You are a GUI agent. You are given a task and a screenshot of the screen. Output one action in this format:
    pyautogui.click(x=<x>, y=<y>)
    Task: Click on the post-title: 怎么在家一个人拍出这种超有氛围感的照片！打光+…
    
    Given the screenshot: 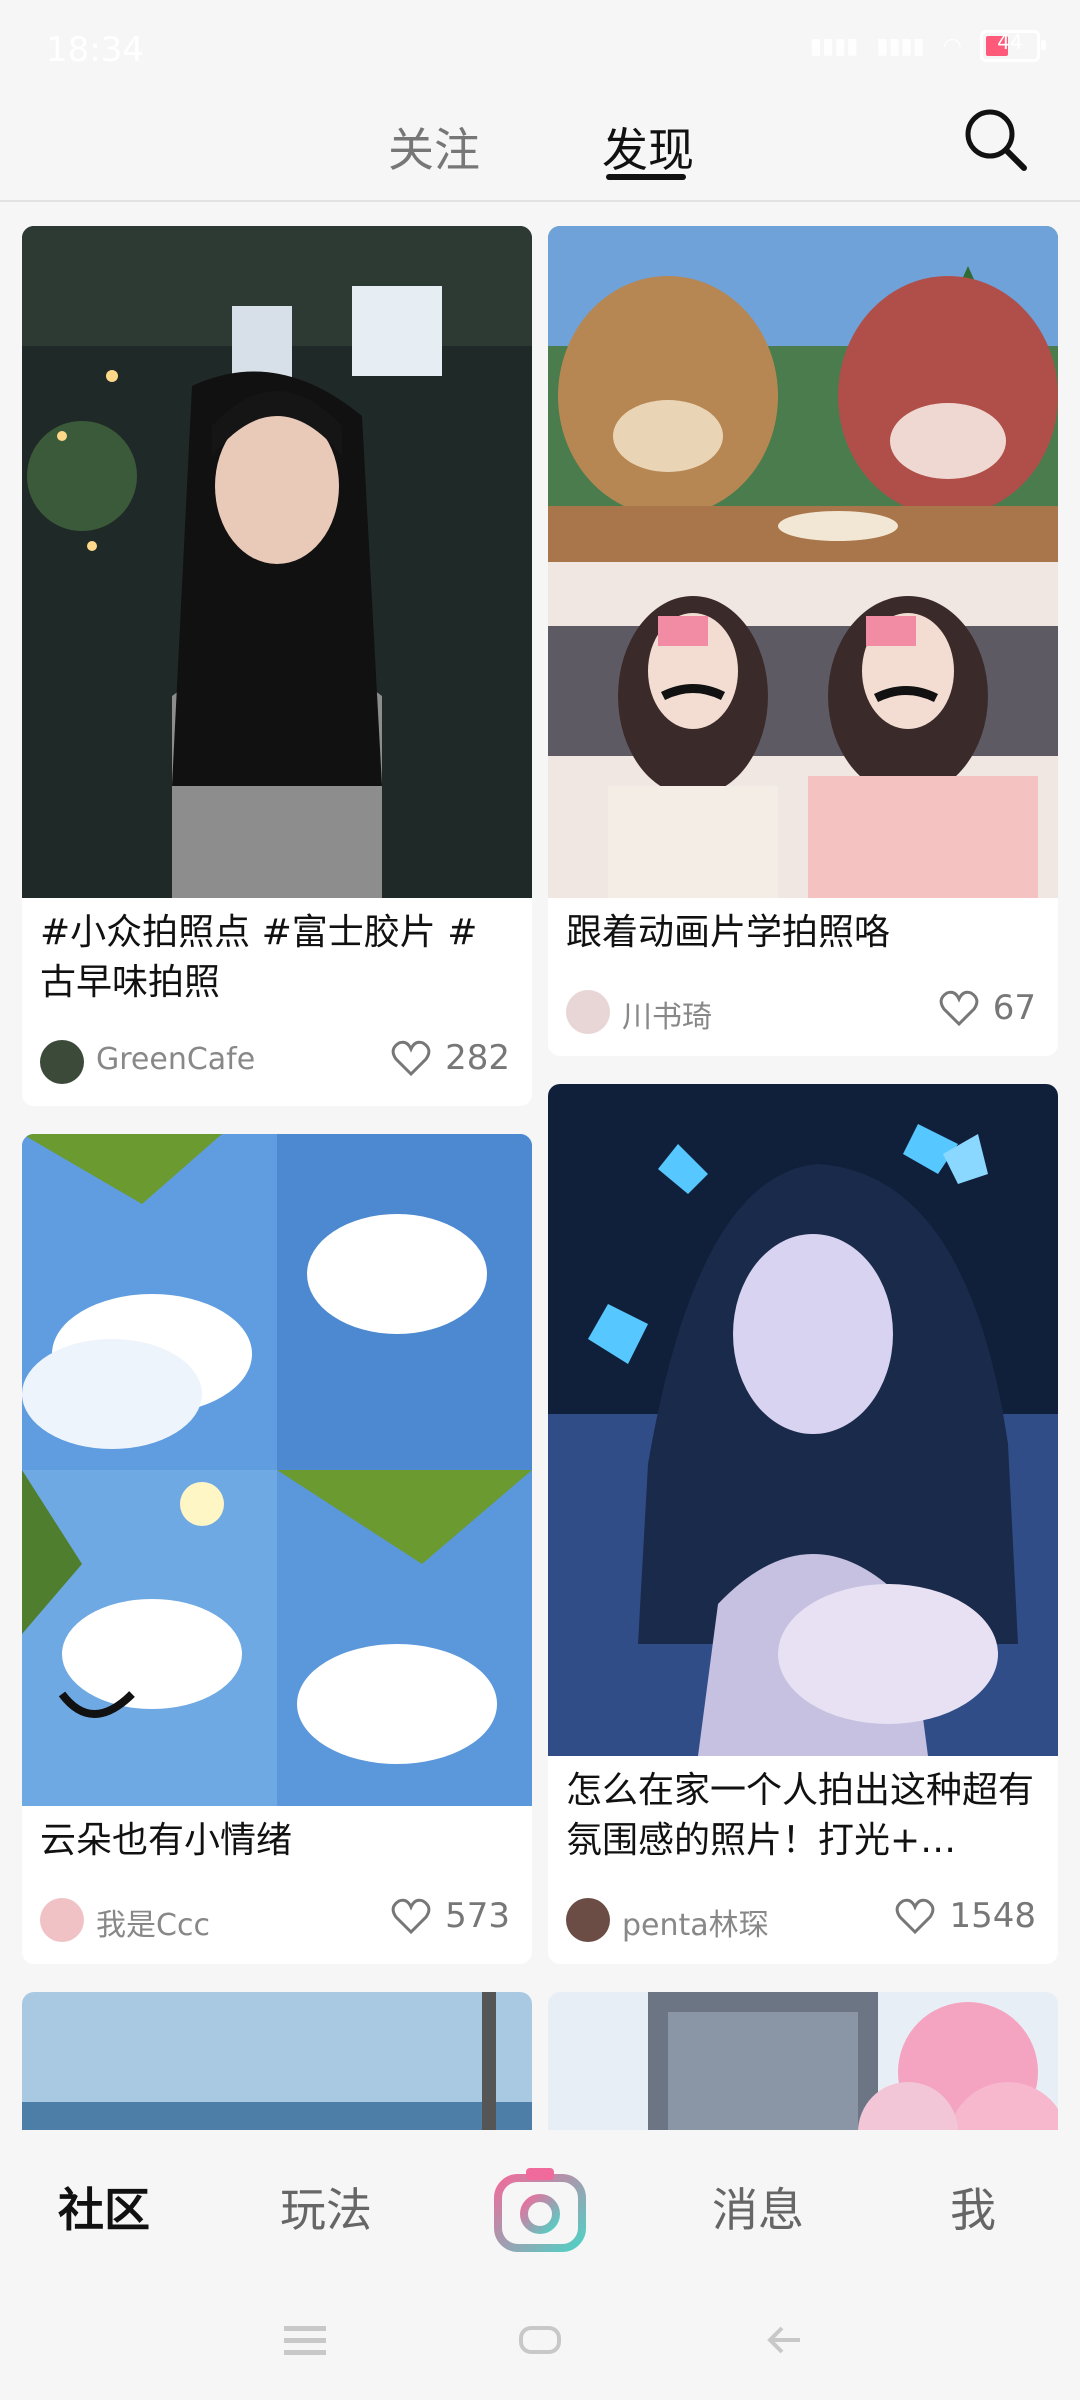 What is the action you would take?
    pyautogui.click(x=801, y=1816)
    